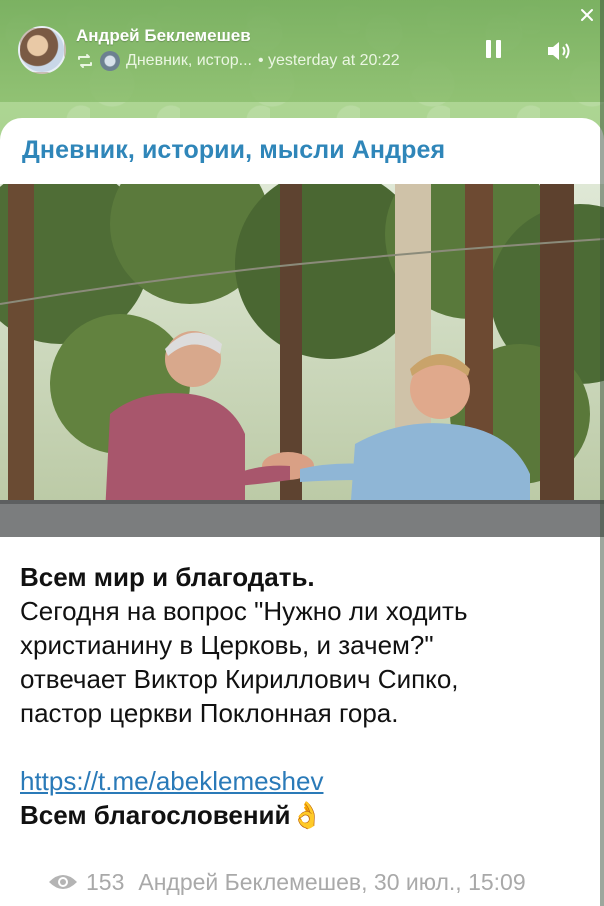  I want to click on source-avatar, so click(110, 61).